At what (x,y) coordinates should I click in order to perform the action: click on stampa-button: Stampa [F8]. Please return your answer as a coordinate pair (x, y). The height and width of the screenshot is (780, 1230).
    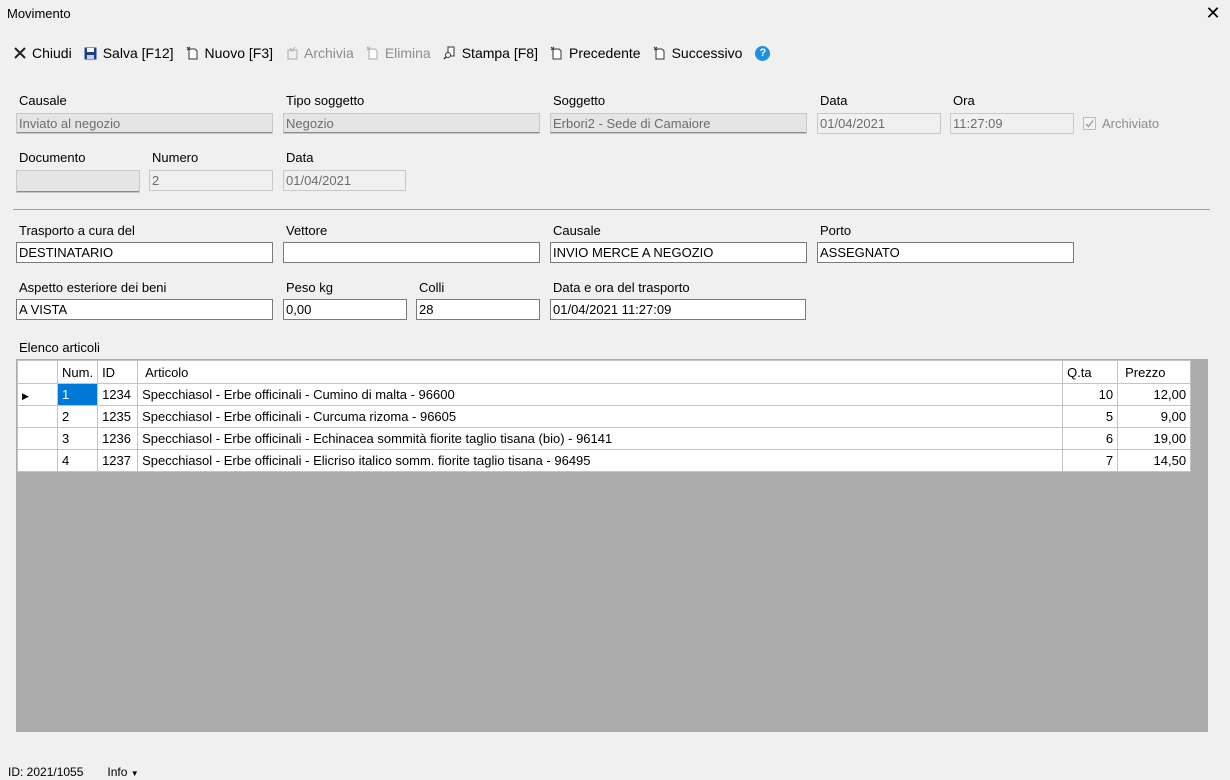
    Looking at the image, I should click on (491, 53).